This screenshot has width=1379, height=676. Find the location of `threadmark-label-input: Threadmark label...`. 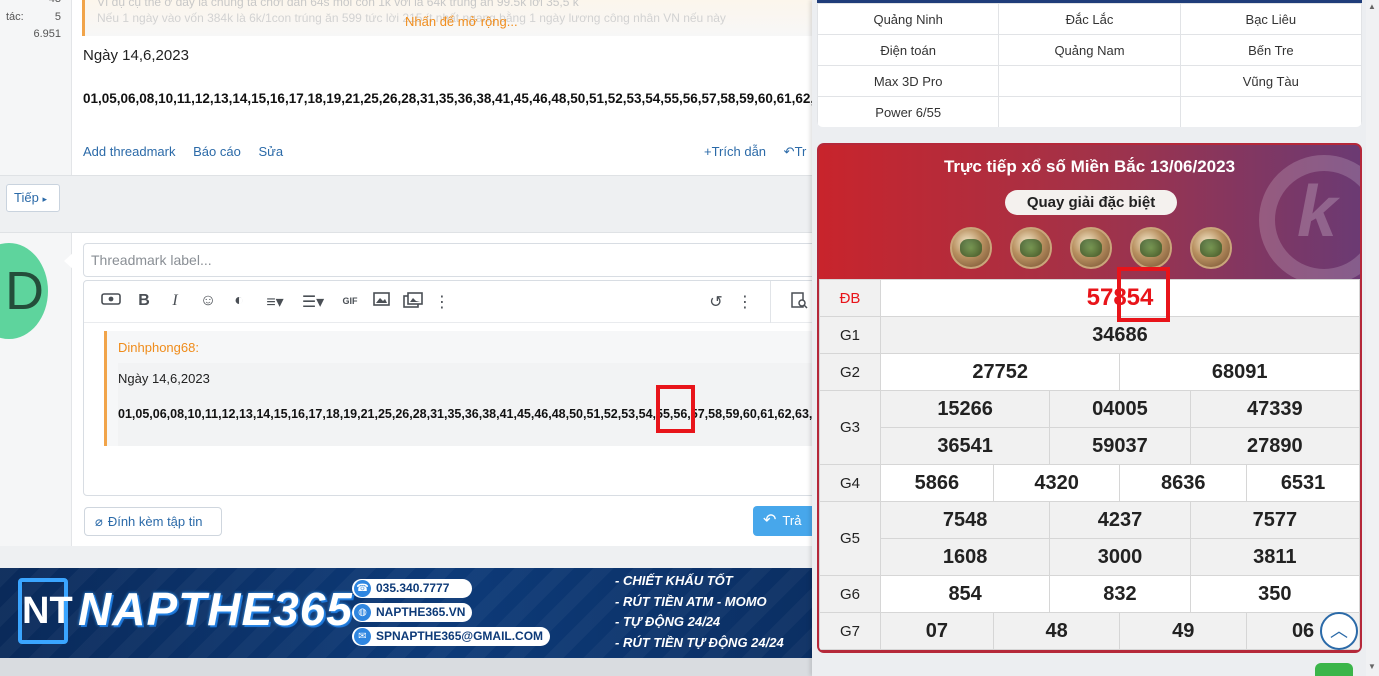

threadmark-label-input: Threadmark label... is located at coordinates (447, 260).